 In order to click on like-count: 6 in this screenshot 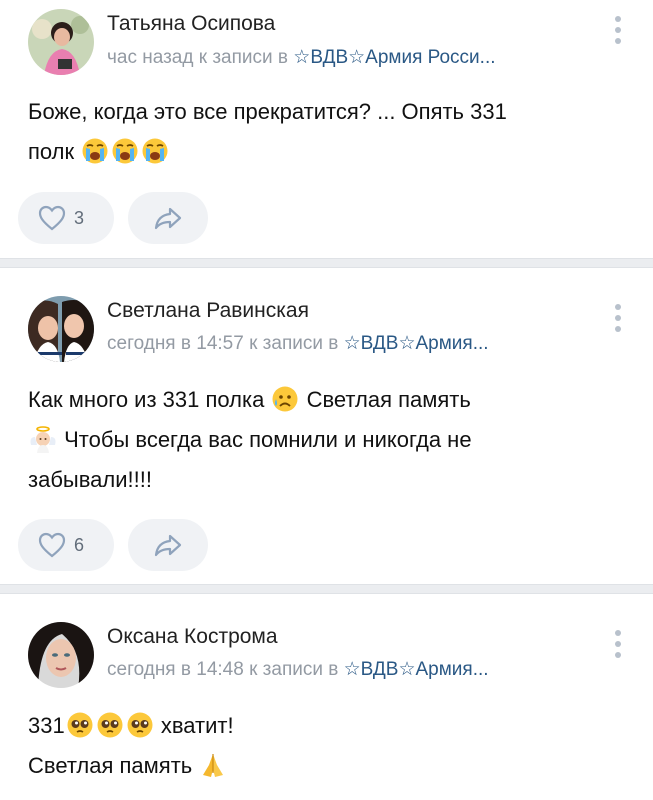, I will do `click(79, 544)`.